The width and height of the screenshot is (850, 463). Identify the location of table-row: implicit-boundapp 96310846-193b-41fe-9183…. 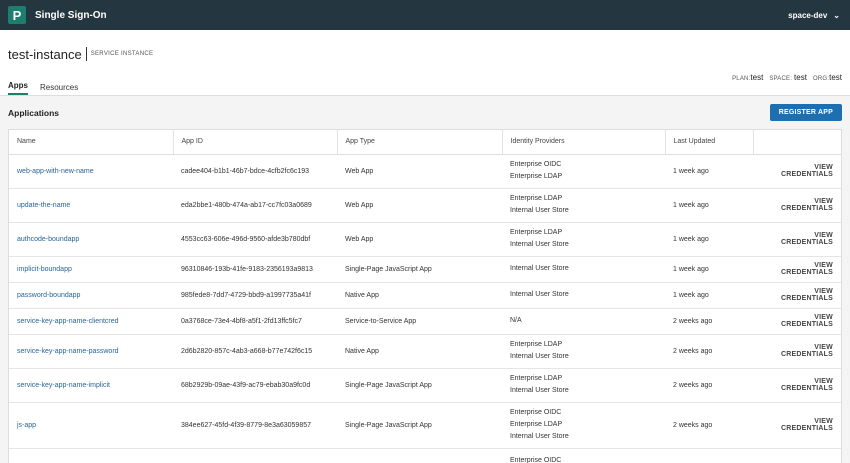
(425, 269).